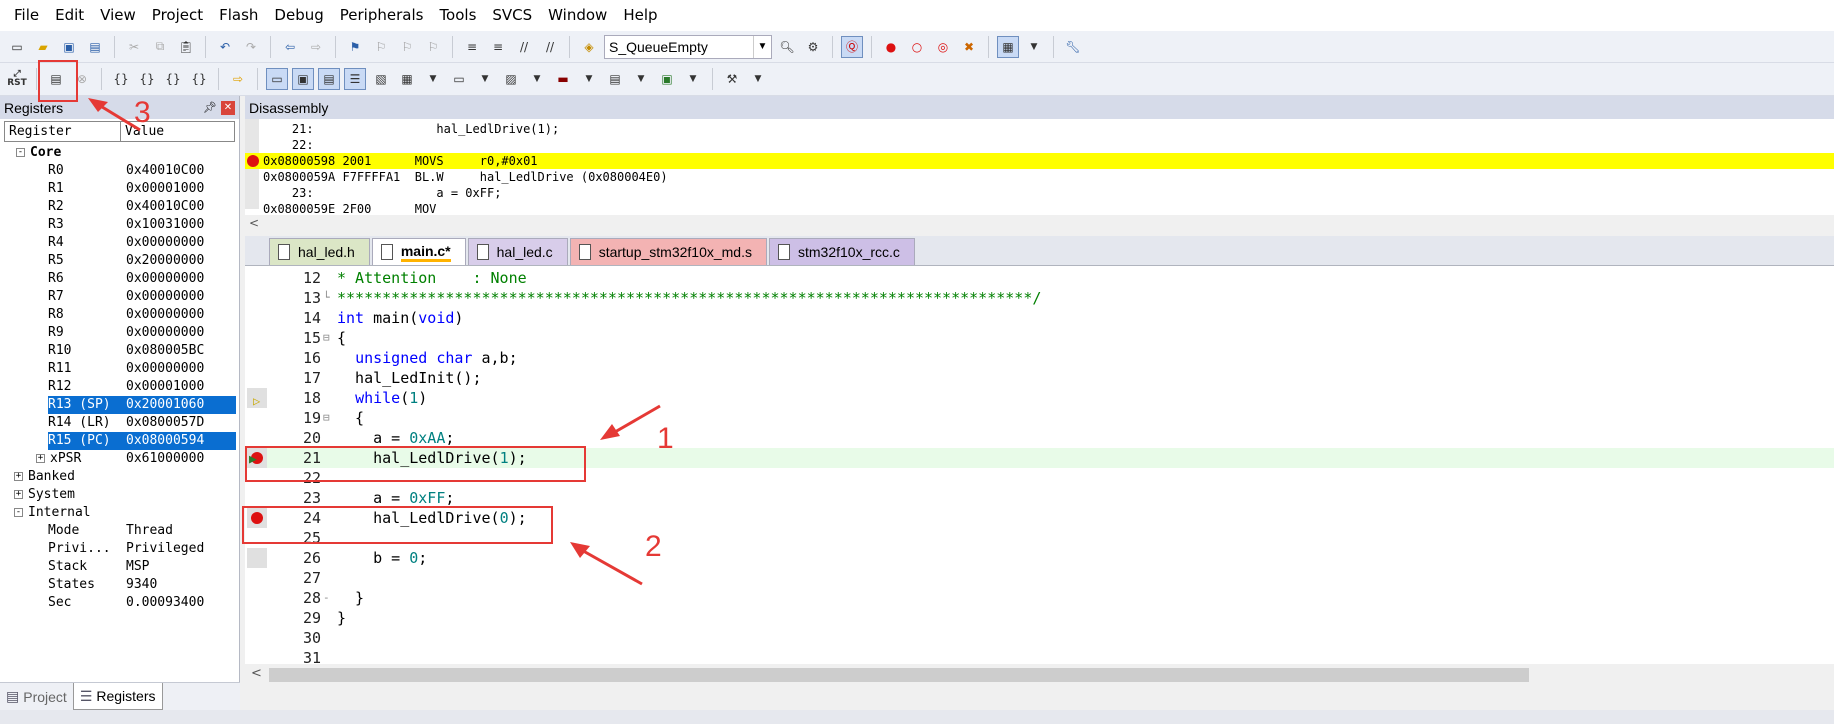 The height and width of the screenshot is (724, 1834). What do you see at coordinates (36, 696) in the screenshot?
I see `tab-project: ▤ Project` at bounding box center [36, 696].